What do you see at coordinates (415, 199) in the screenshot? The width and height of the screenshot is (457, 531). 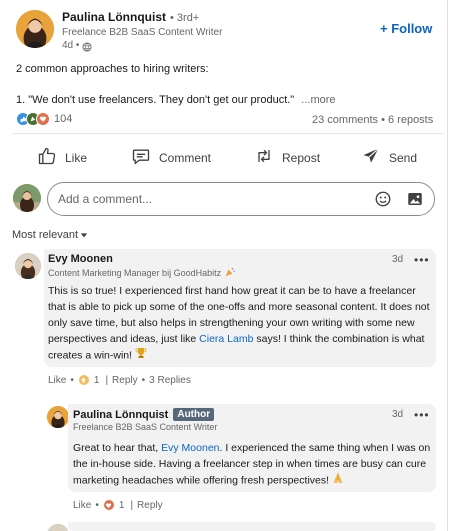 I see `image-icon` at bounding box center [415, 199].